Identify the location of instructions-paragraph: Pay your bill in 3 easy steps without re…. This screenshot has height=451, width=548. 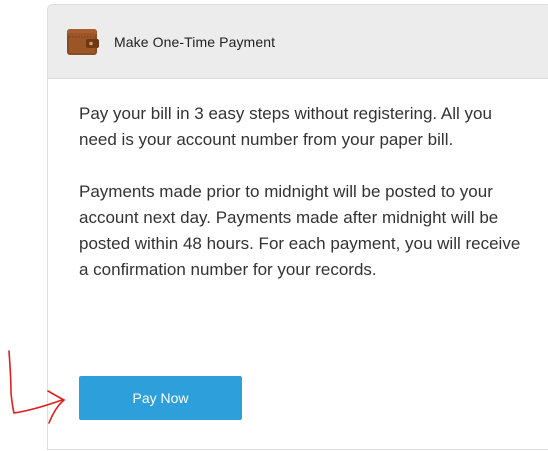
(285, 126).